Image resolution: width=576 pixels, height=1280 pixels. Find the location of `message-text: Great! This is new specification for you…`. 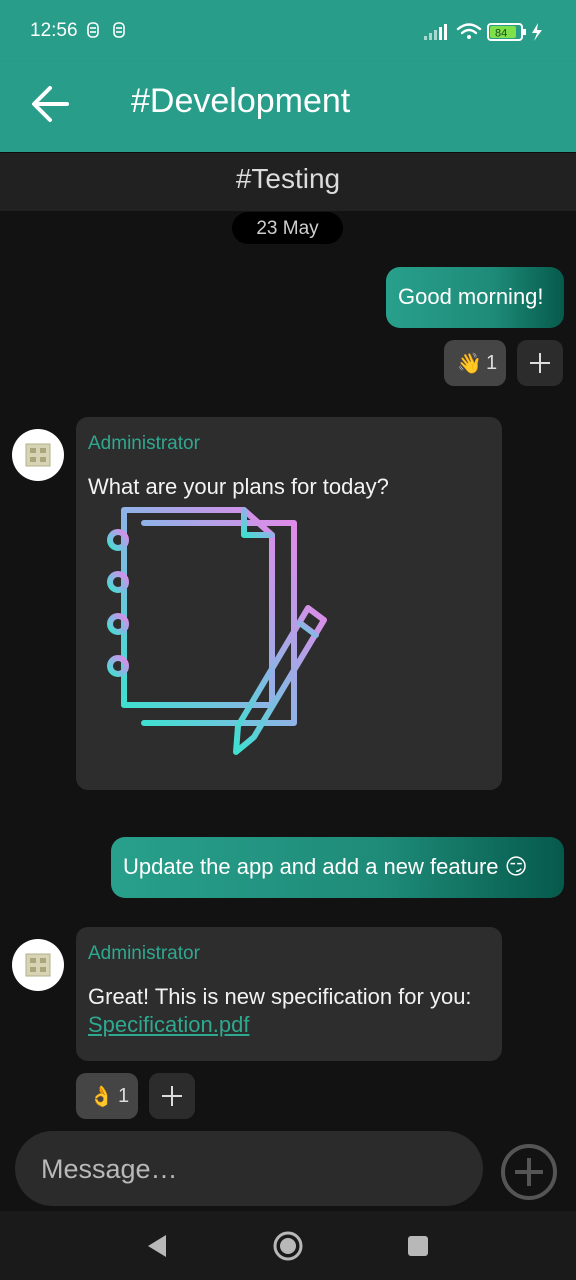

message-text: Great! This is new specification for you… is located at coordinates (280, 996).